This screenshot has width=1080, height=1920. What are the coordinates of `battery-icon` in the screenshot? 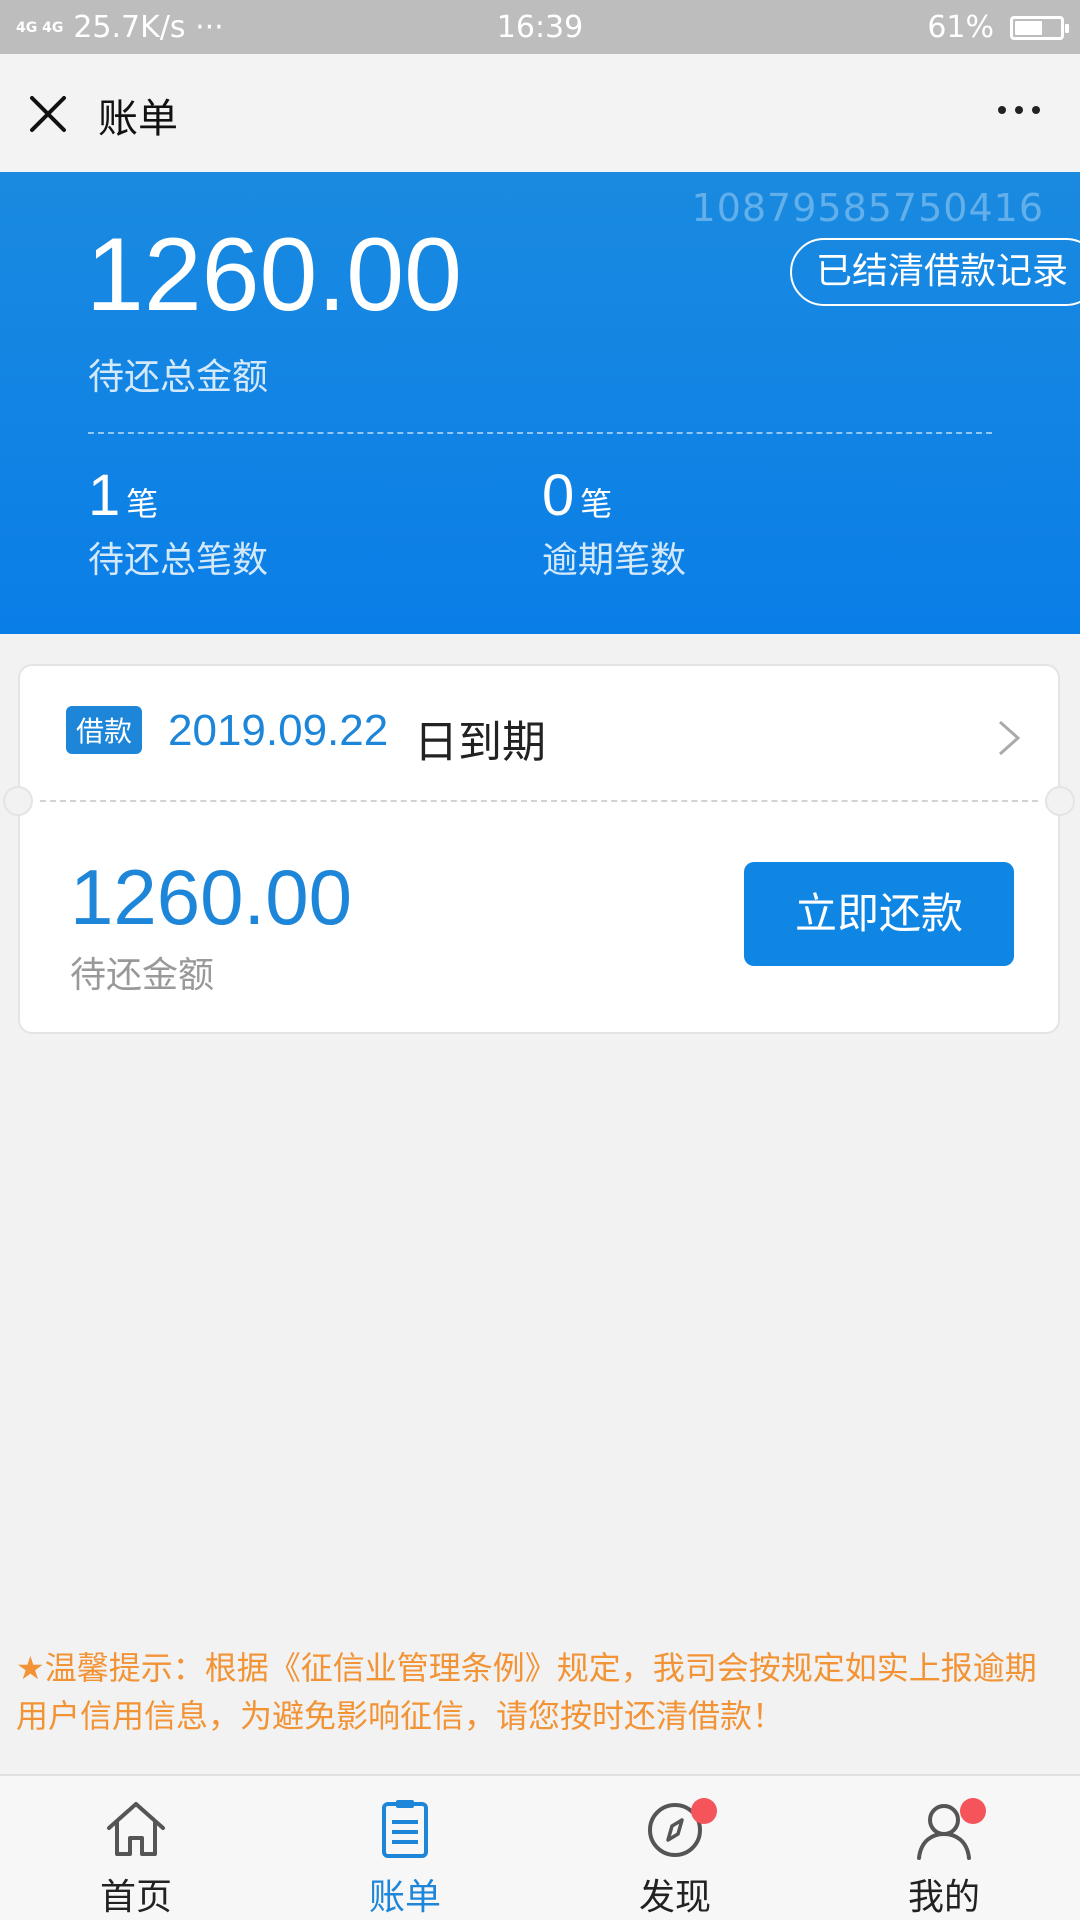 It's located at (1039, 27).